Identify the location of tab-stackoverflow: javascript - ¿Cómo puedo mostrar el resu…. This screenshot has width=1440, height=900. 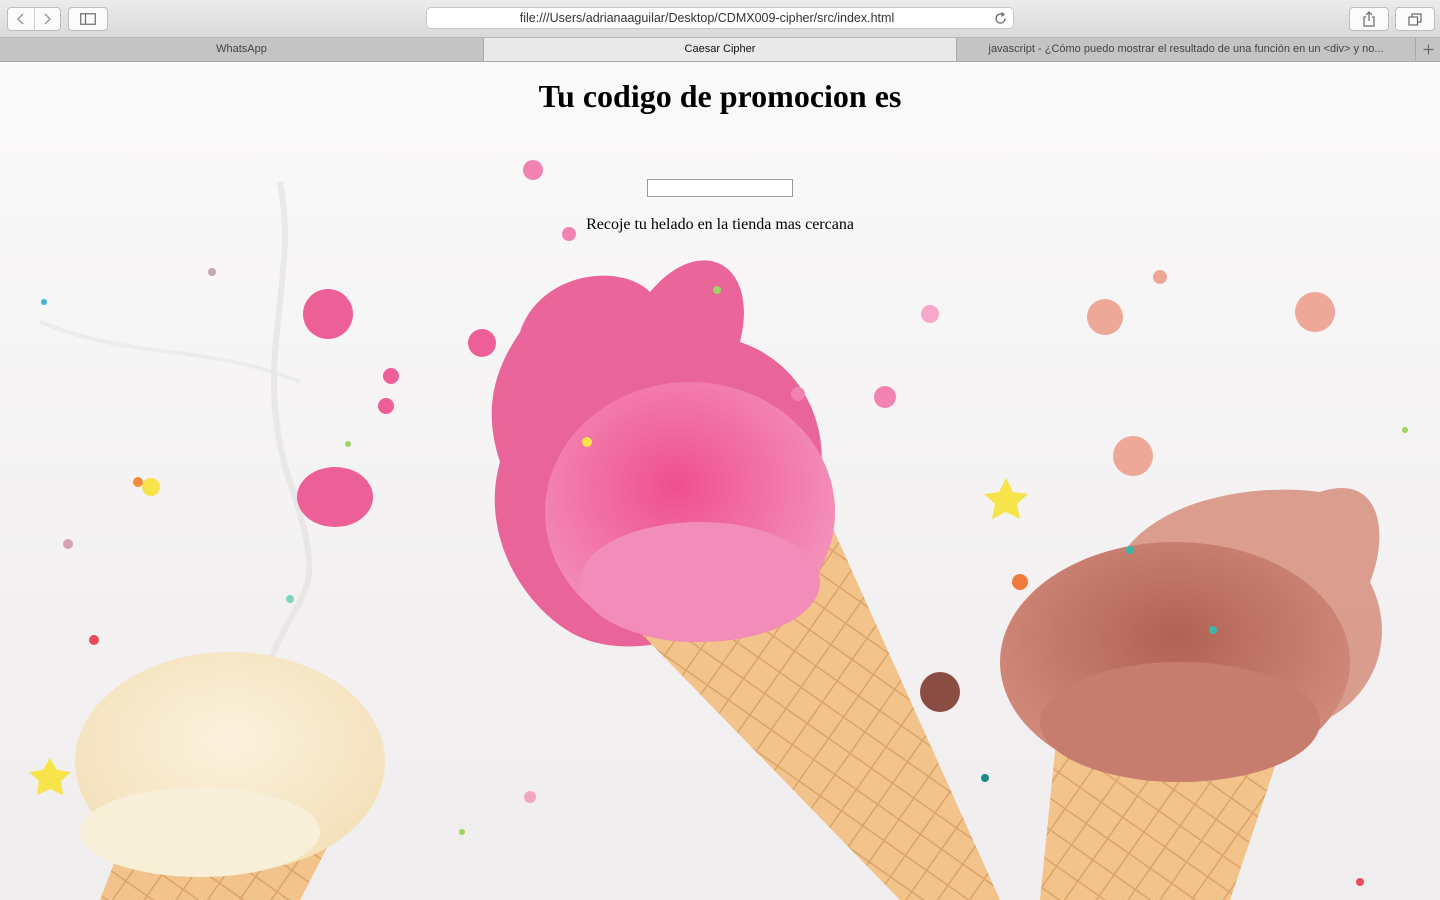
(1186, 49).